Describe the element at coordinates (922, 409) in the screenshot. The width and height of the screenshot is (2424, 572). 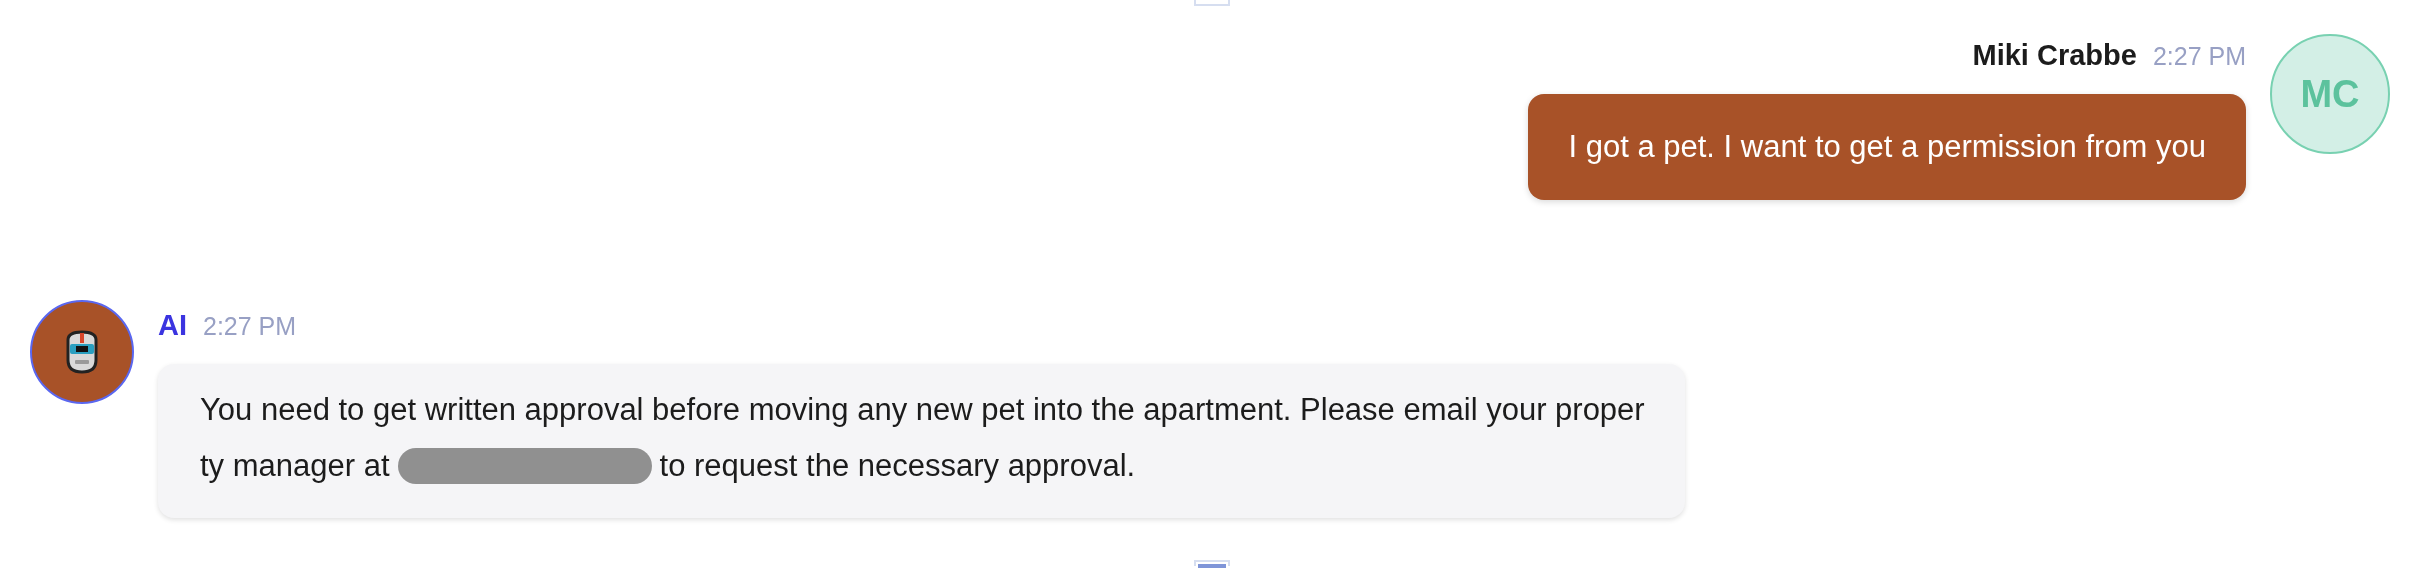
I see `message-text: You need to get written approval before moving any new pet into the apartment. Please email your proper` at that location.